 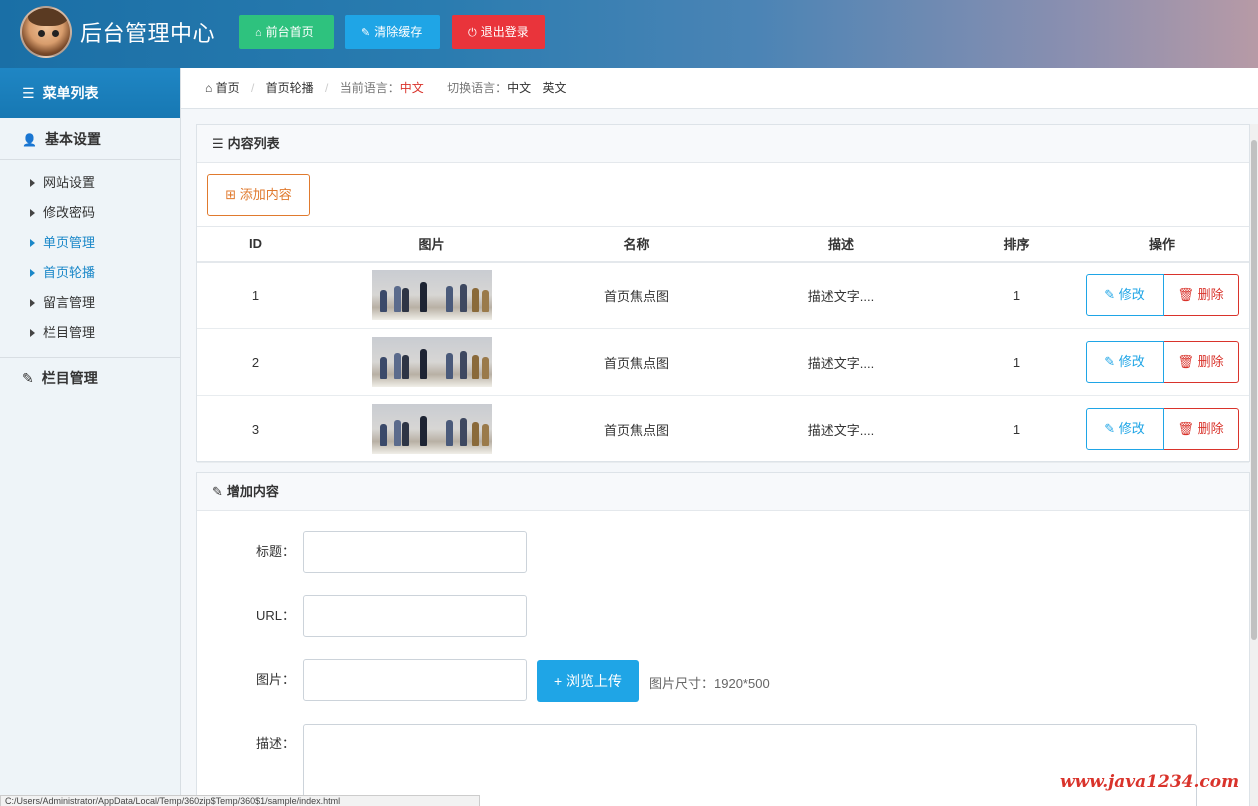 I want to click on column-header-sort: 排序, so click(x=1016, y=244).